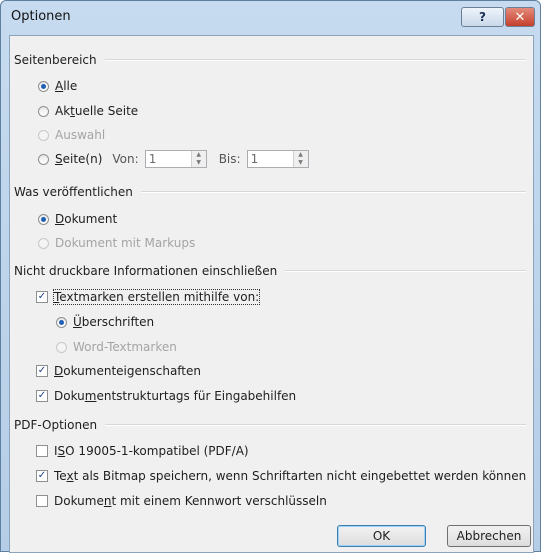 Image resolution: width=549 pixels, height=554 pixels. I want to click on close-icon: ✕, so click(520, 17).